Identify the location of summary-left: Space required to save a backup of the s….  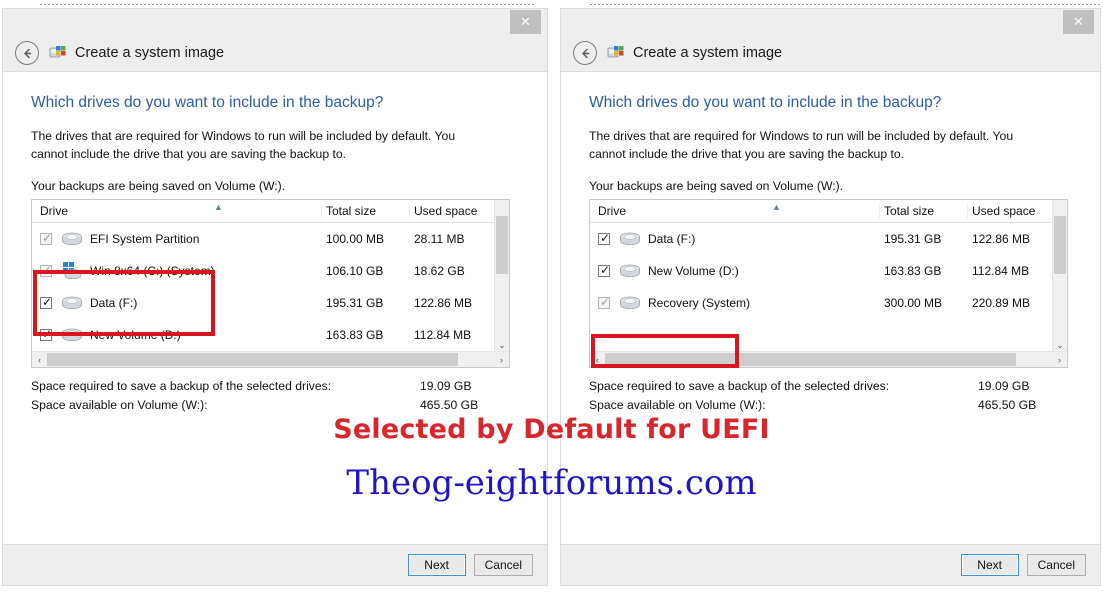
(270, 396).